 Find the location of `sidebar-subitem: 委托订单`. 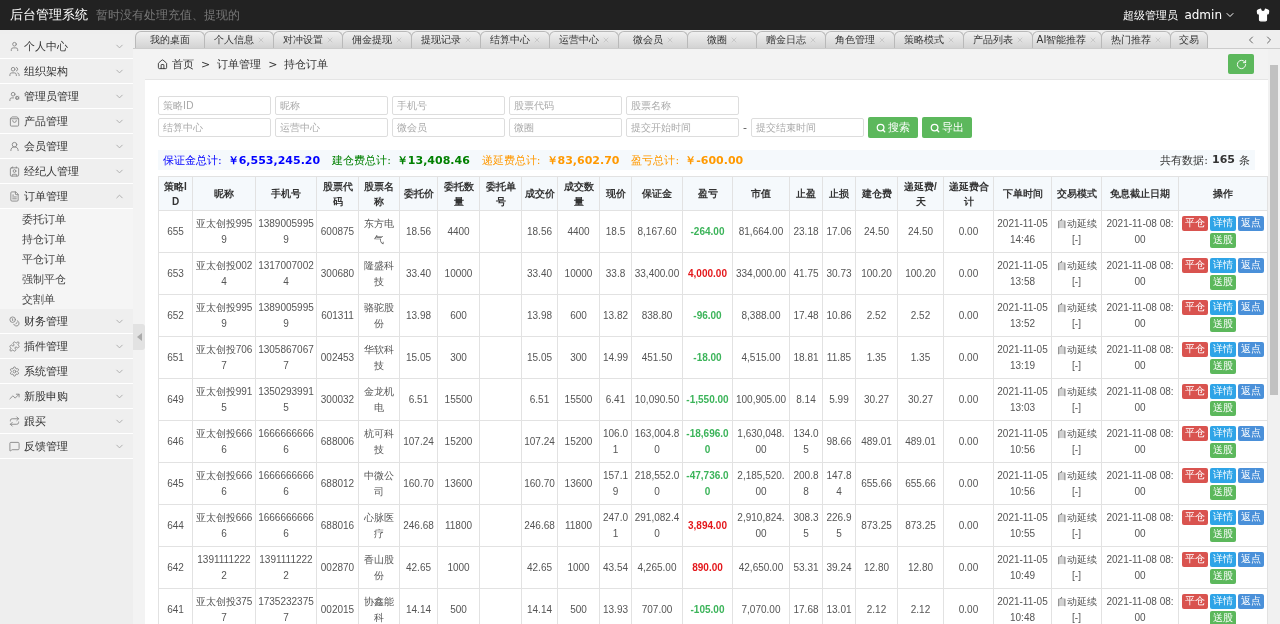

sidebar-subitem: 委托订单 is located at coordinates (66, 219).